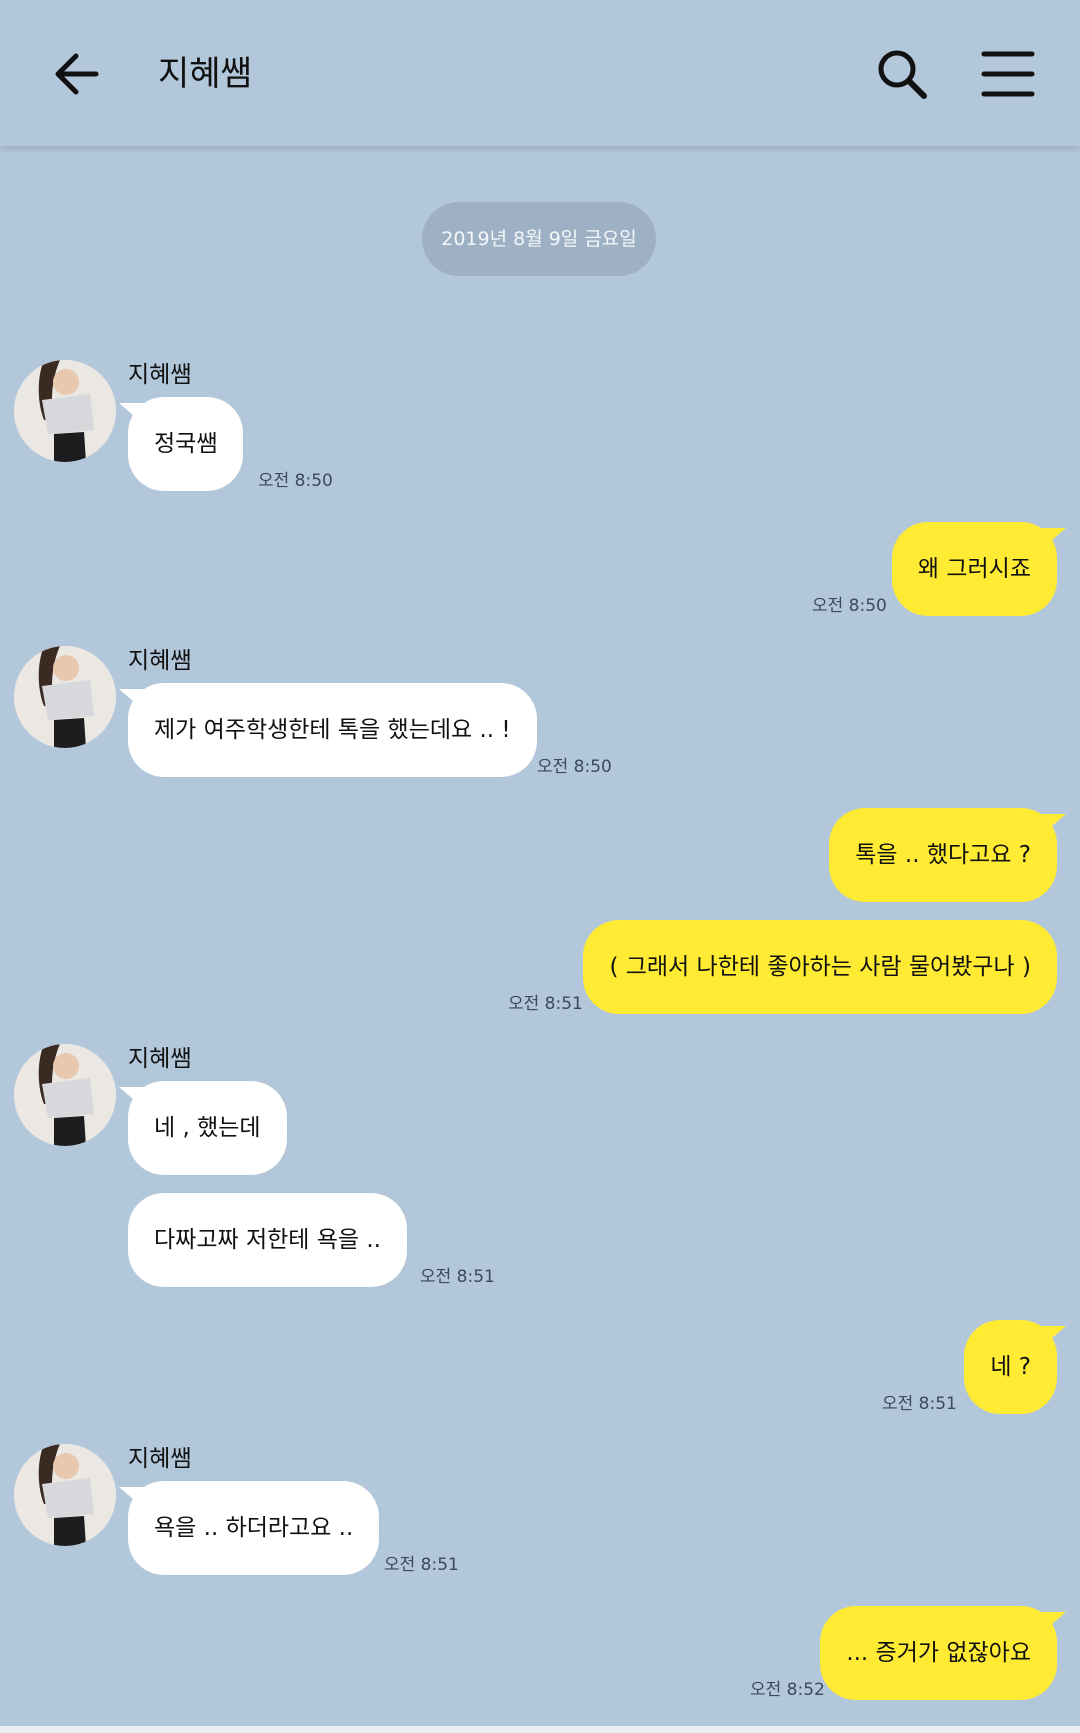 This screenshot has height=1733, width=1080. I want to click on incoming-message-bubble: 네 , 했는데, so click(203, 1128).